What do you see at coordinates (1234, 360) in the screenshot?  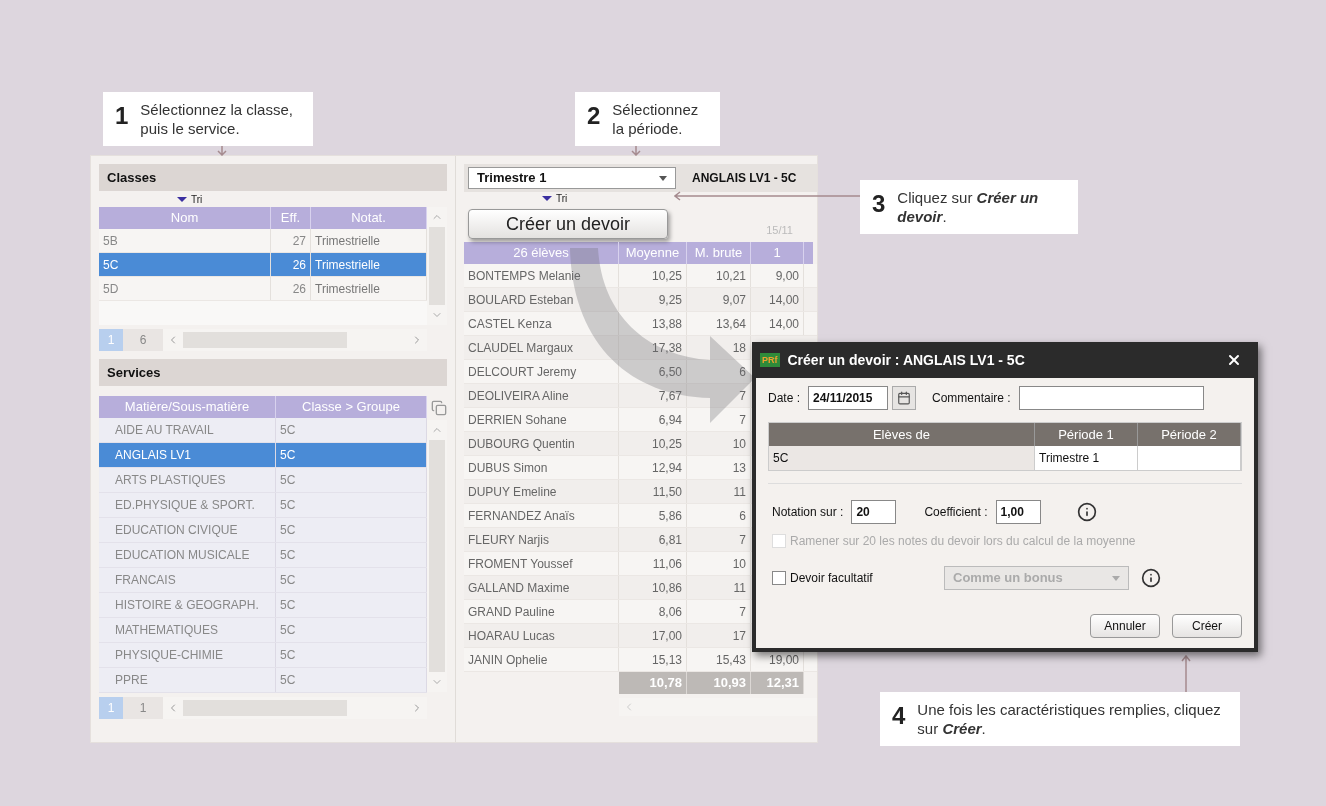 I see `close-icon` at bounding box center [1234, 360].